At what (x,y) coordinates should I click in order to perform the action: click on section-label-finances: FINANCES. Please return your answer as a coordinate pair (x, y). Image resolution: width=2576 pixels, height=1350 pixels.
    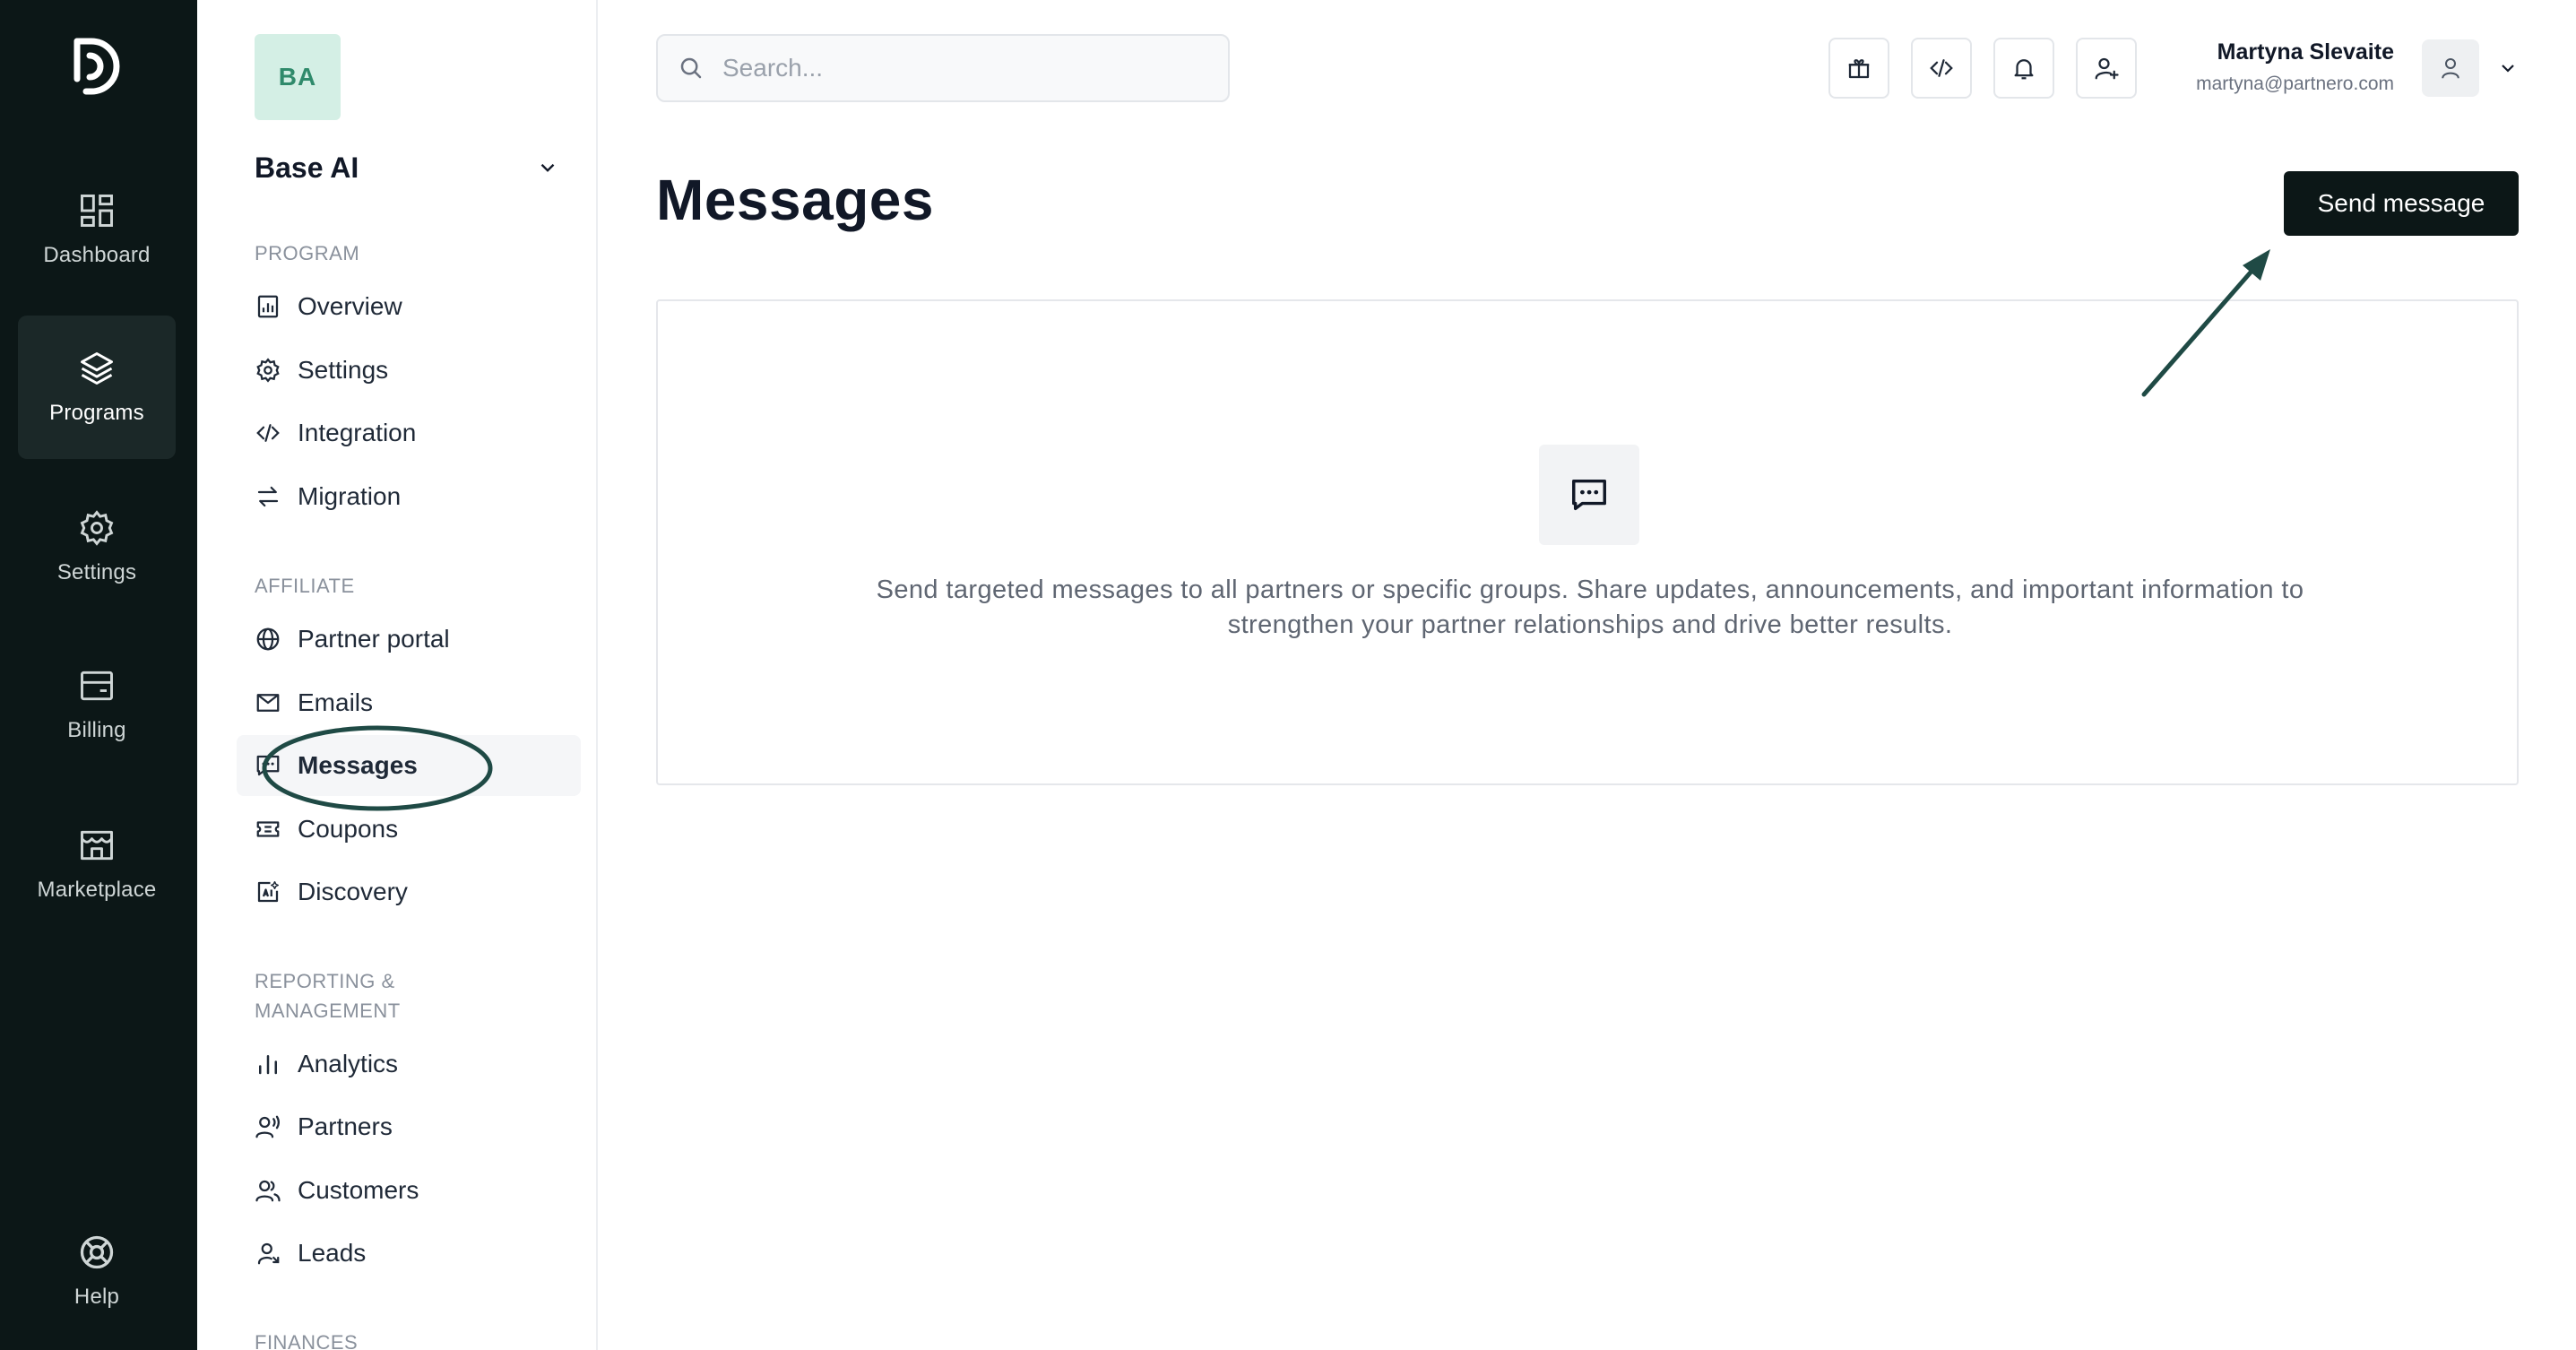
    Looking at the image, I should click on (307, 1340).